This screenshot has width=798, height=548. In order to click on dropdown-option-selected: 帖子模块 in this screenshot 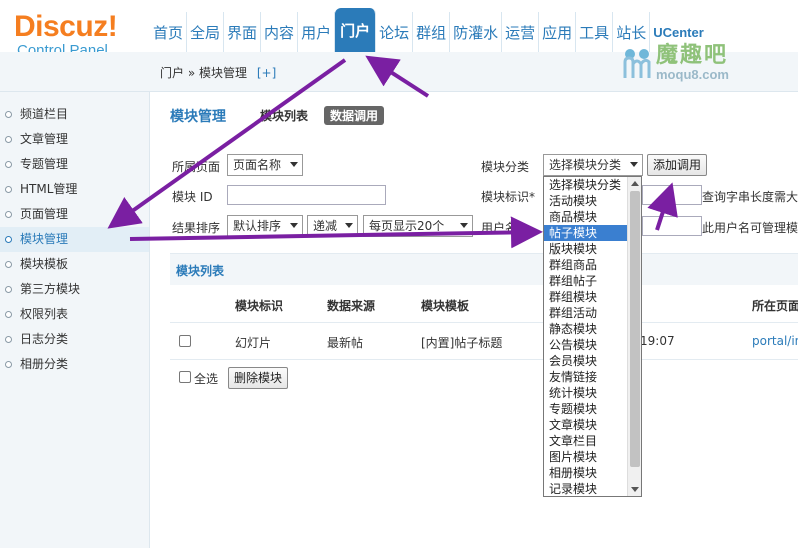, I will do `click(586, 233)`.